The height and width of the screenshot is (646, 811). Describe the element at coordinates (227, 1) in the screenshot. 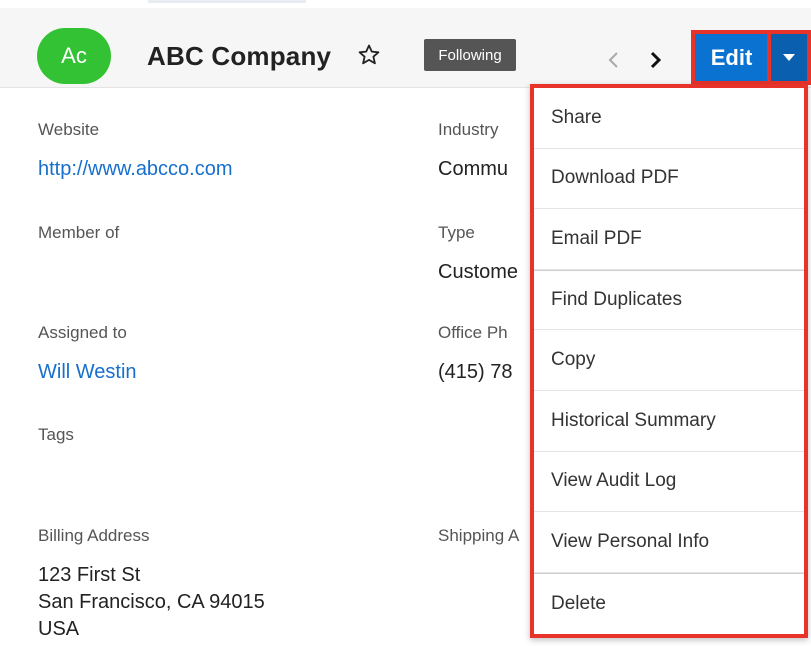

I see `tab-underline` at that location.